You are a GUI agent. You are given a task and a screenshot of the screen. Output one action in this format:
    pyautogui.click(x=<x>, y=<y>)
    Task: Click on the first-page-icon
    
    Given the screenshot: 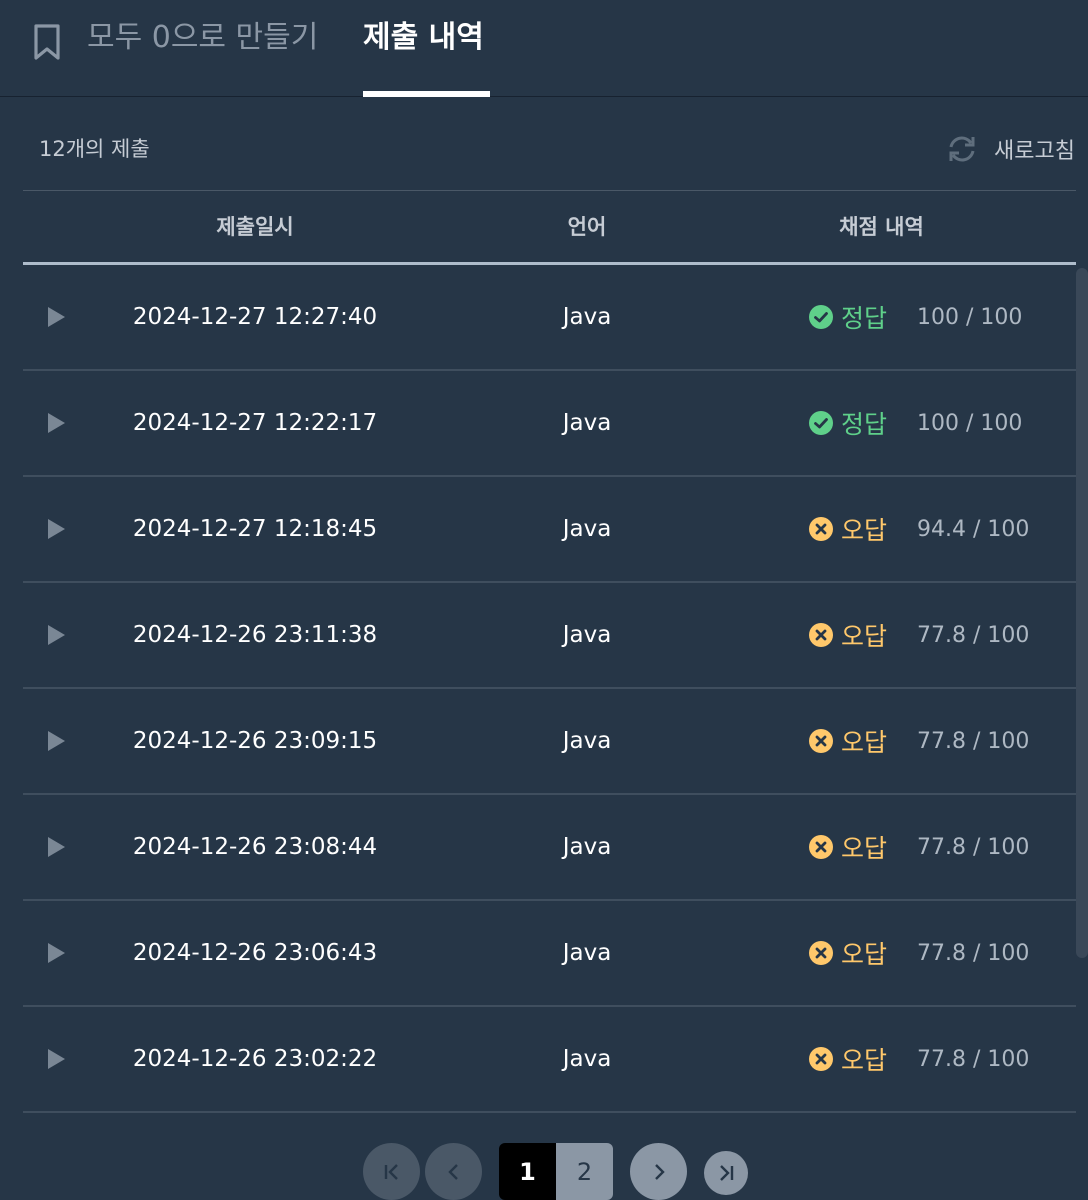 What is the action you would take?
    pyautogui.click(x=391, y=1171)
    